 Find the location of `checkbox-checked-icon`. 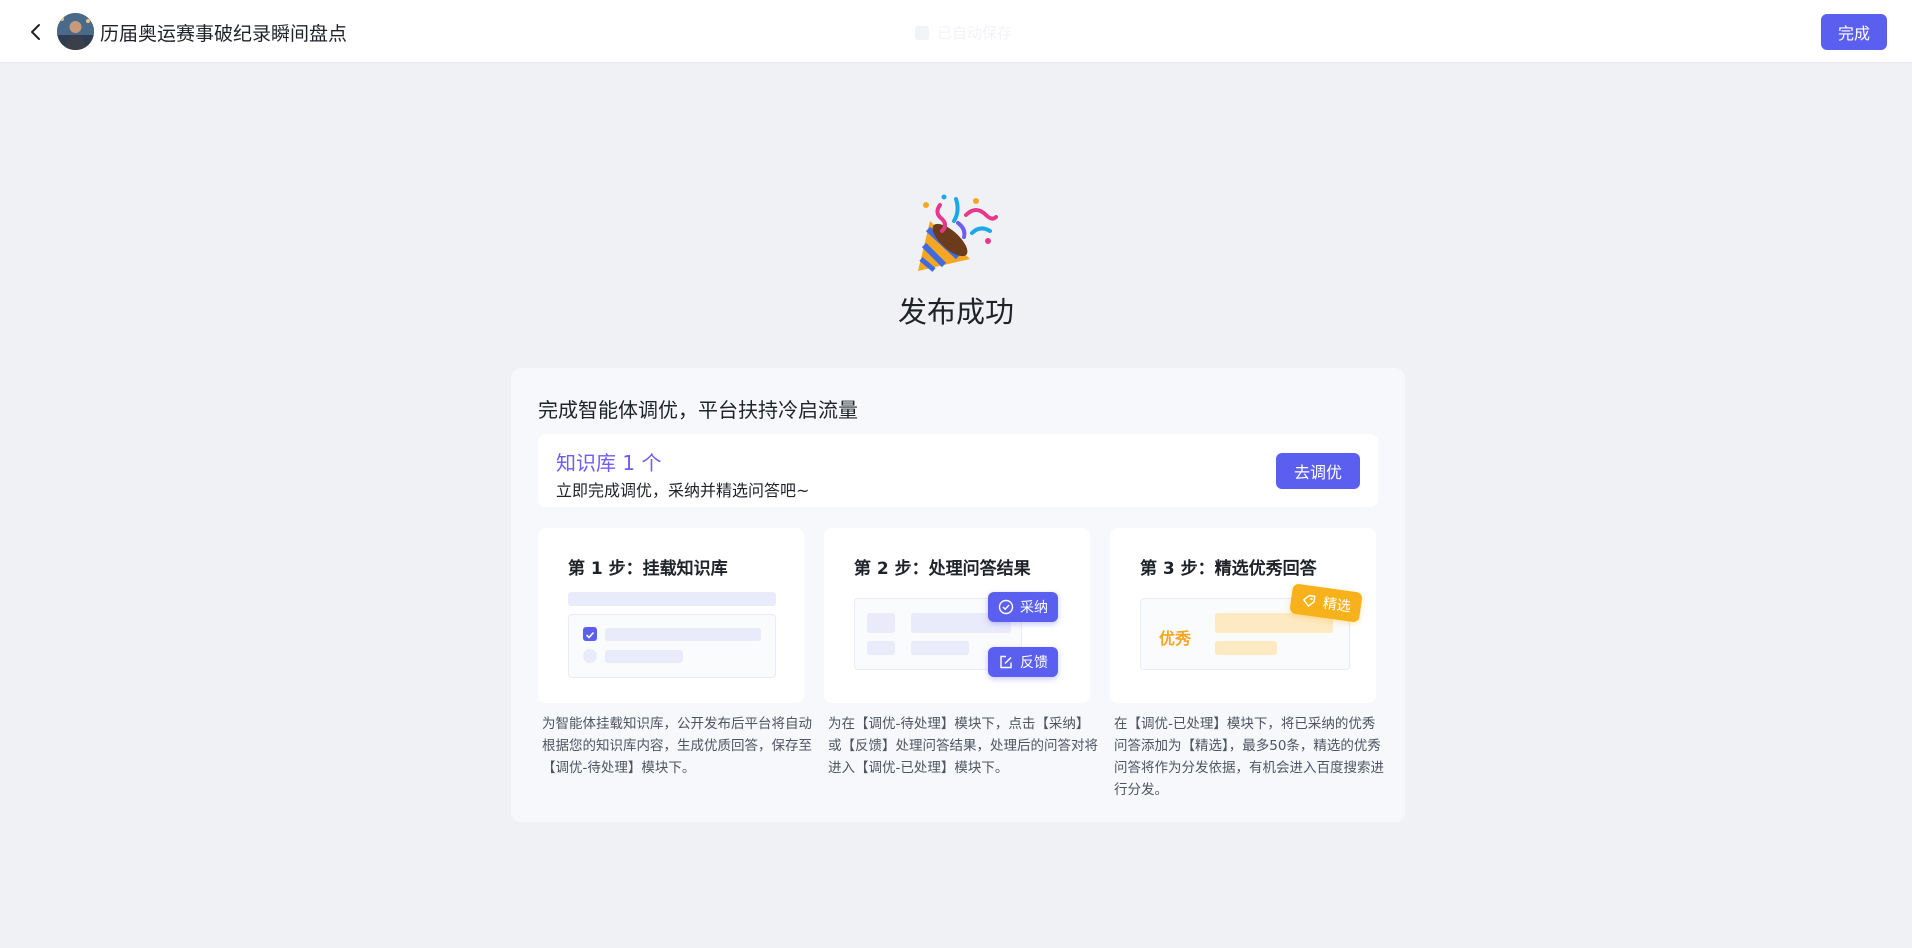

checkbox-checked-icon is located at coordinates (590, 634).